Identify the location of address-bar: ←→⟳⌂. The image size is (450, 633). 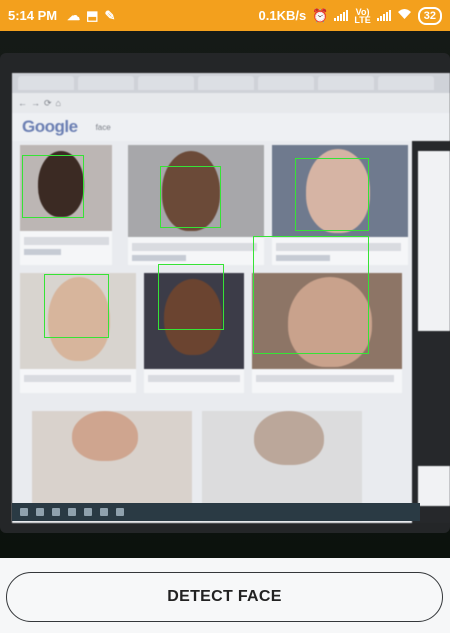
(231, 103).